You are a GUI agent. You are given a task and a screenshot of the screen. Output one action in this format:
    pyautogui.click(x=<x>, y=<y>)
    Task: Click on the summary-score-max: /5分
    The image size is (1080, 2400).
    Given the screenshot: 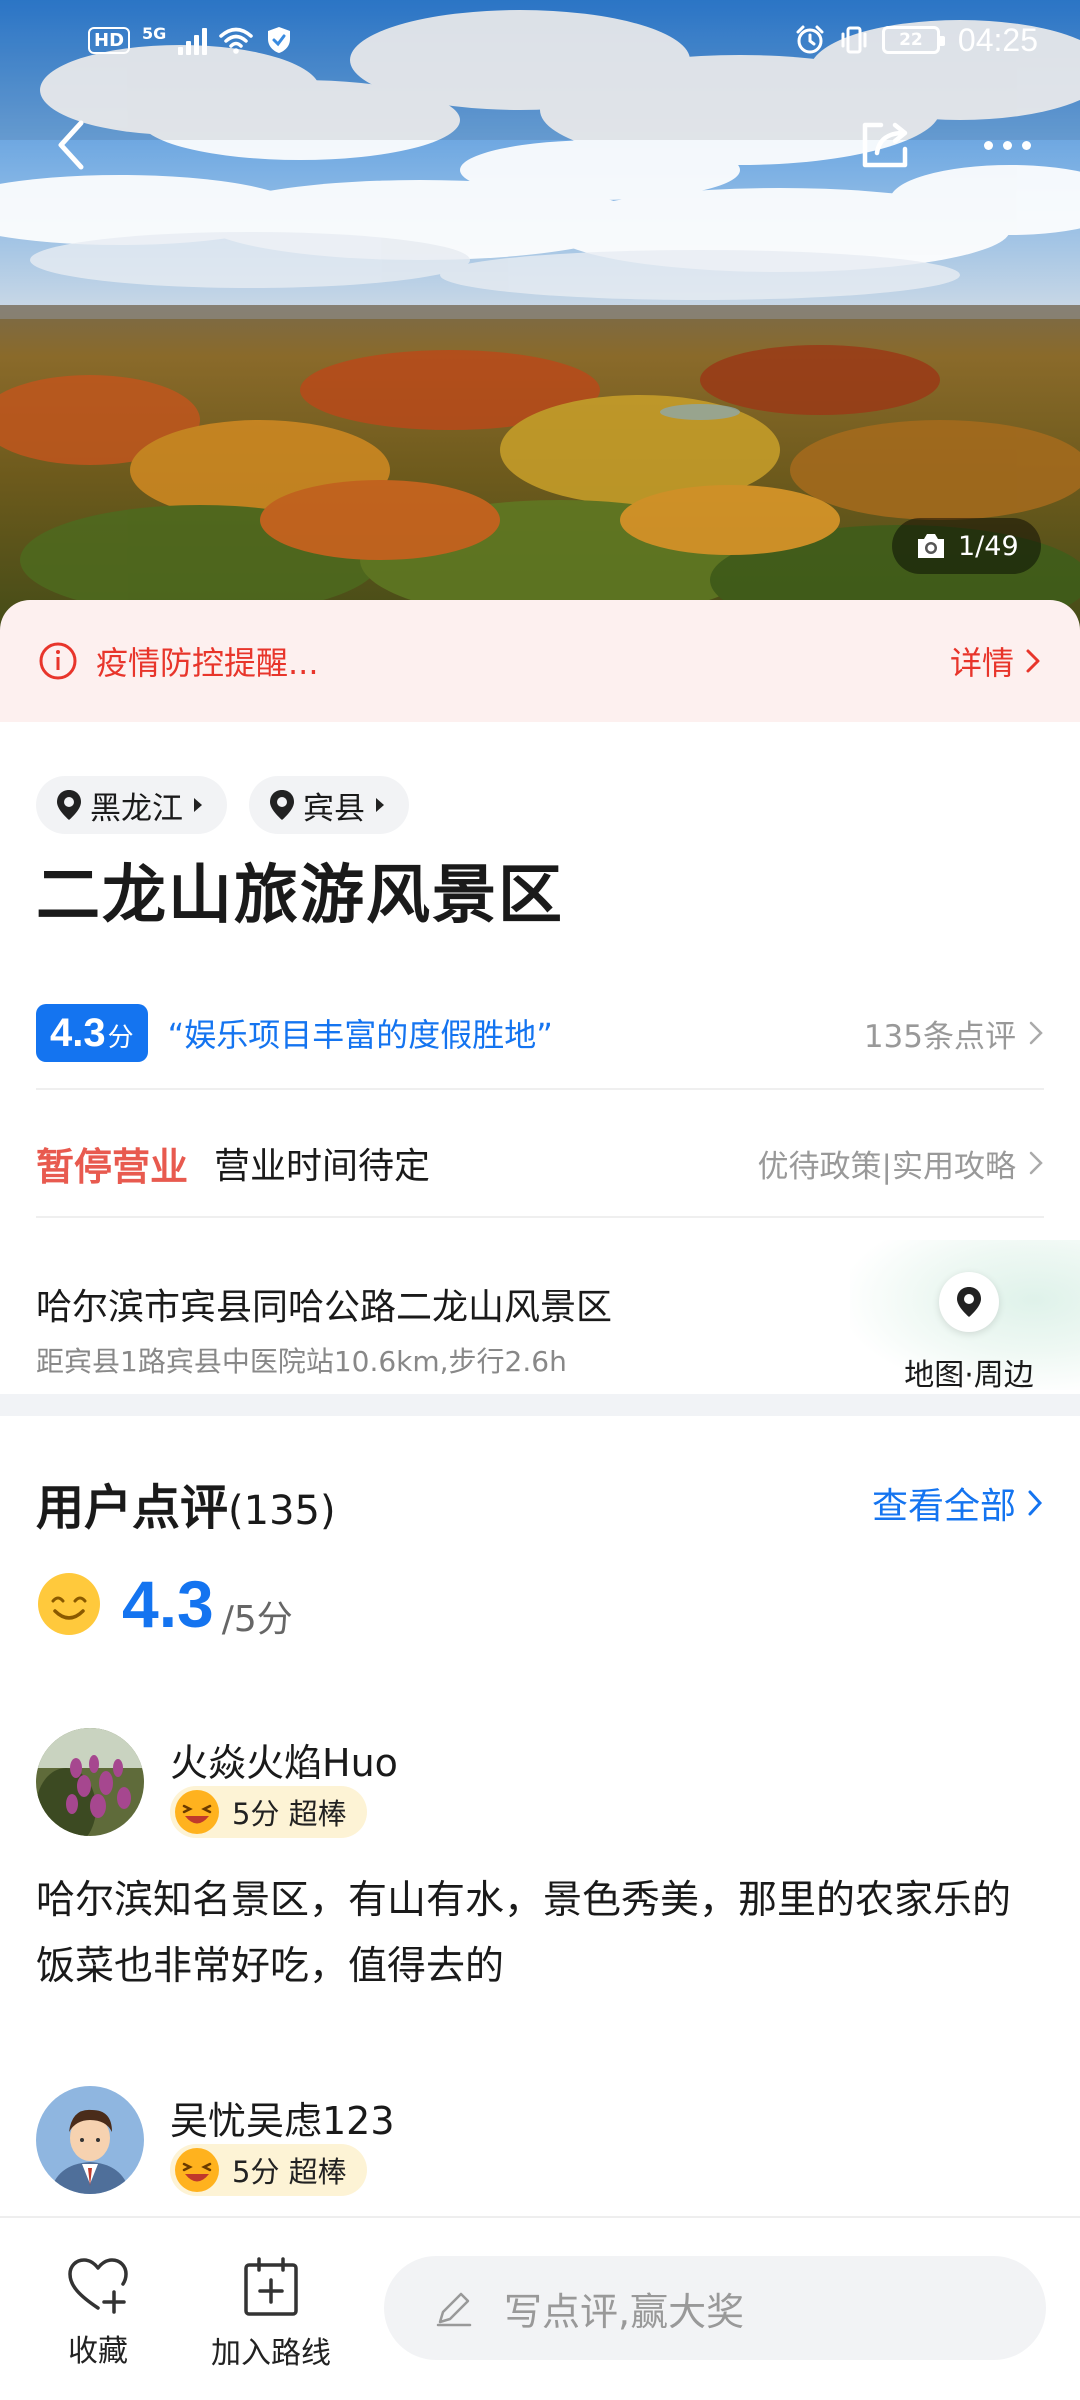 What is the action you would take?
    pyautogui.click(x=257, y=1619)
    